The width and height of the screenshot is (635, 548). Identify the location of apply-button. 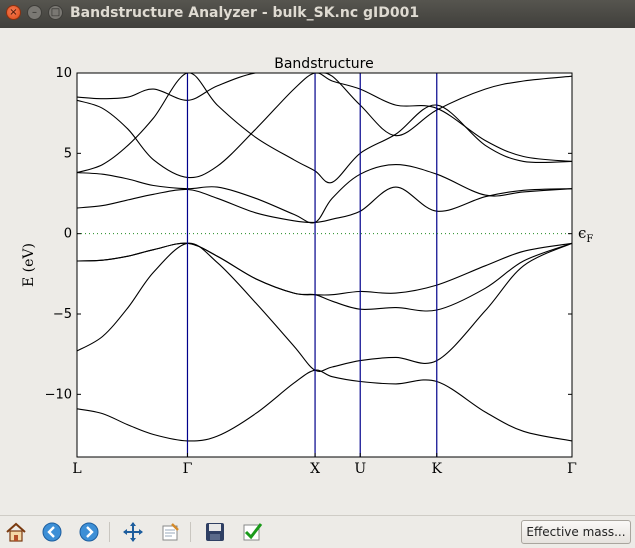
(252, 532).